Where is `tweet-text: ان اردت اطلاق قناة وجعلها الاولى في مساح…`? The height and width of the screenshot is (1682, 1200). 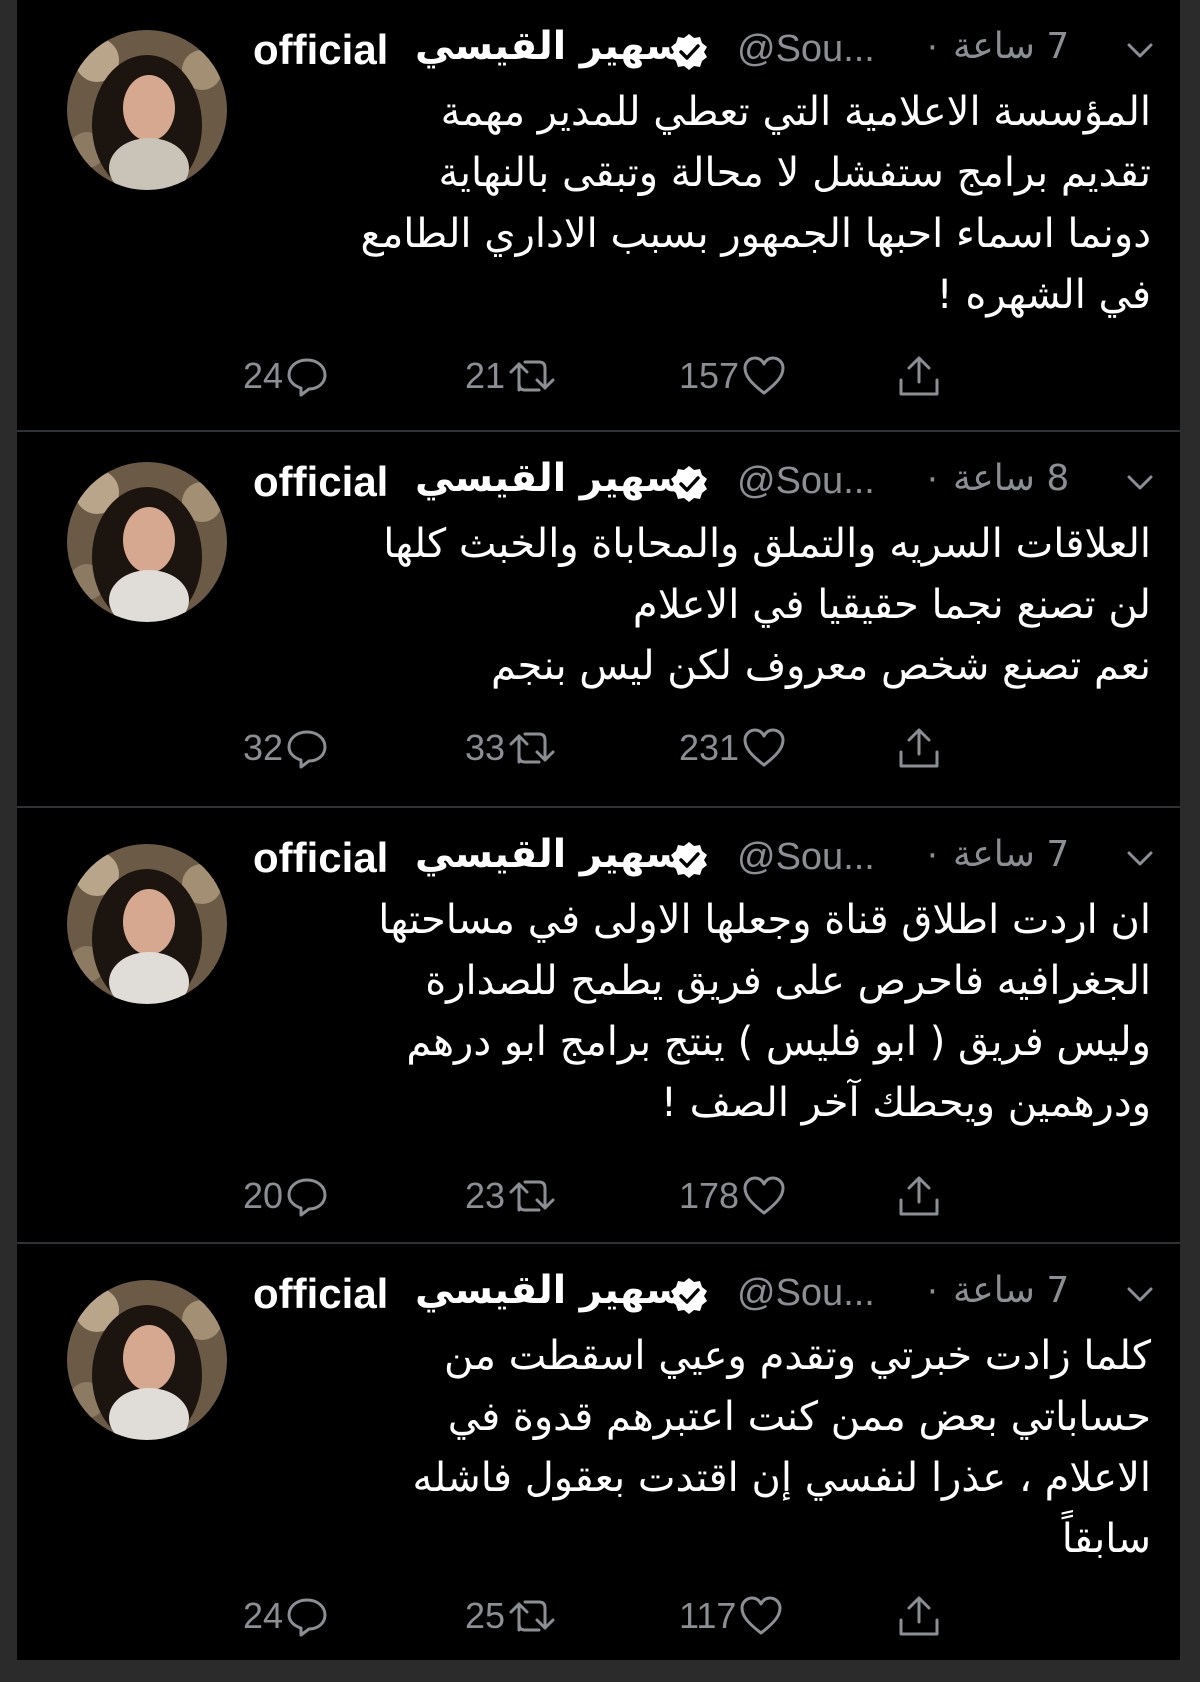
tweet-text: ان اردت اطلاق قناة وجعلها الاولى في مساح… is located at coordinates (764, 1011).